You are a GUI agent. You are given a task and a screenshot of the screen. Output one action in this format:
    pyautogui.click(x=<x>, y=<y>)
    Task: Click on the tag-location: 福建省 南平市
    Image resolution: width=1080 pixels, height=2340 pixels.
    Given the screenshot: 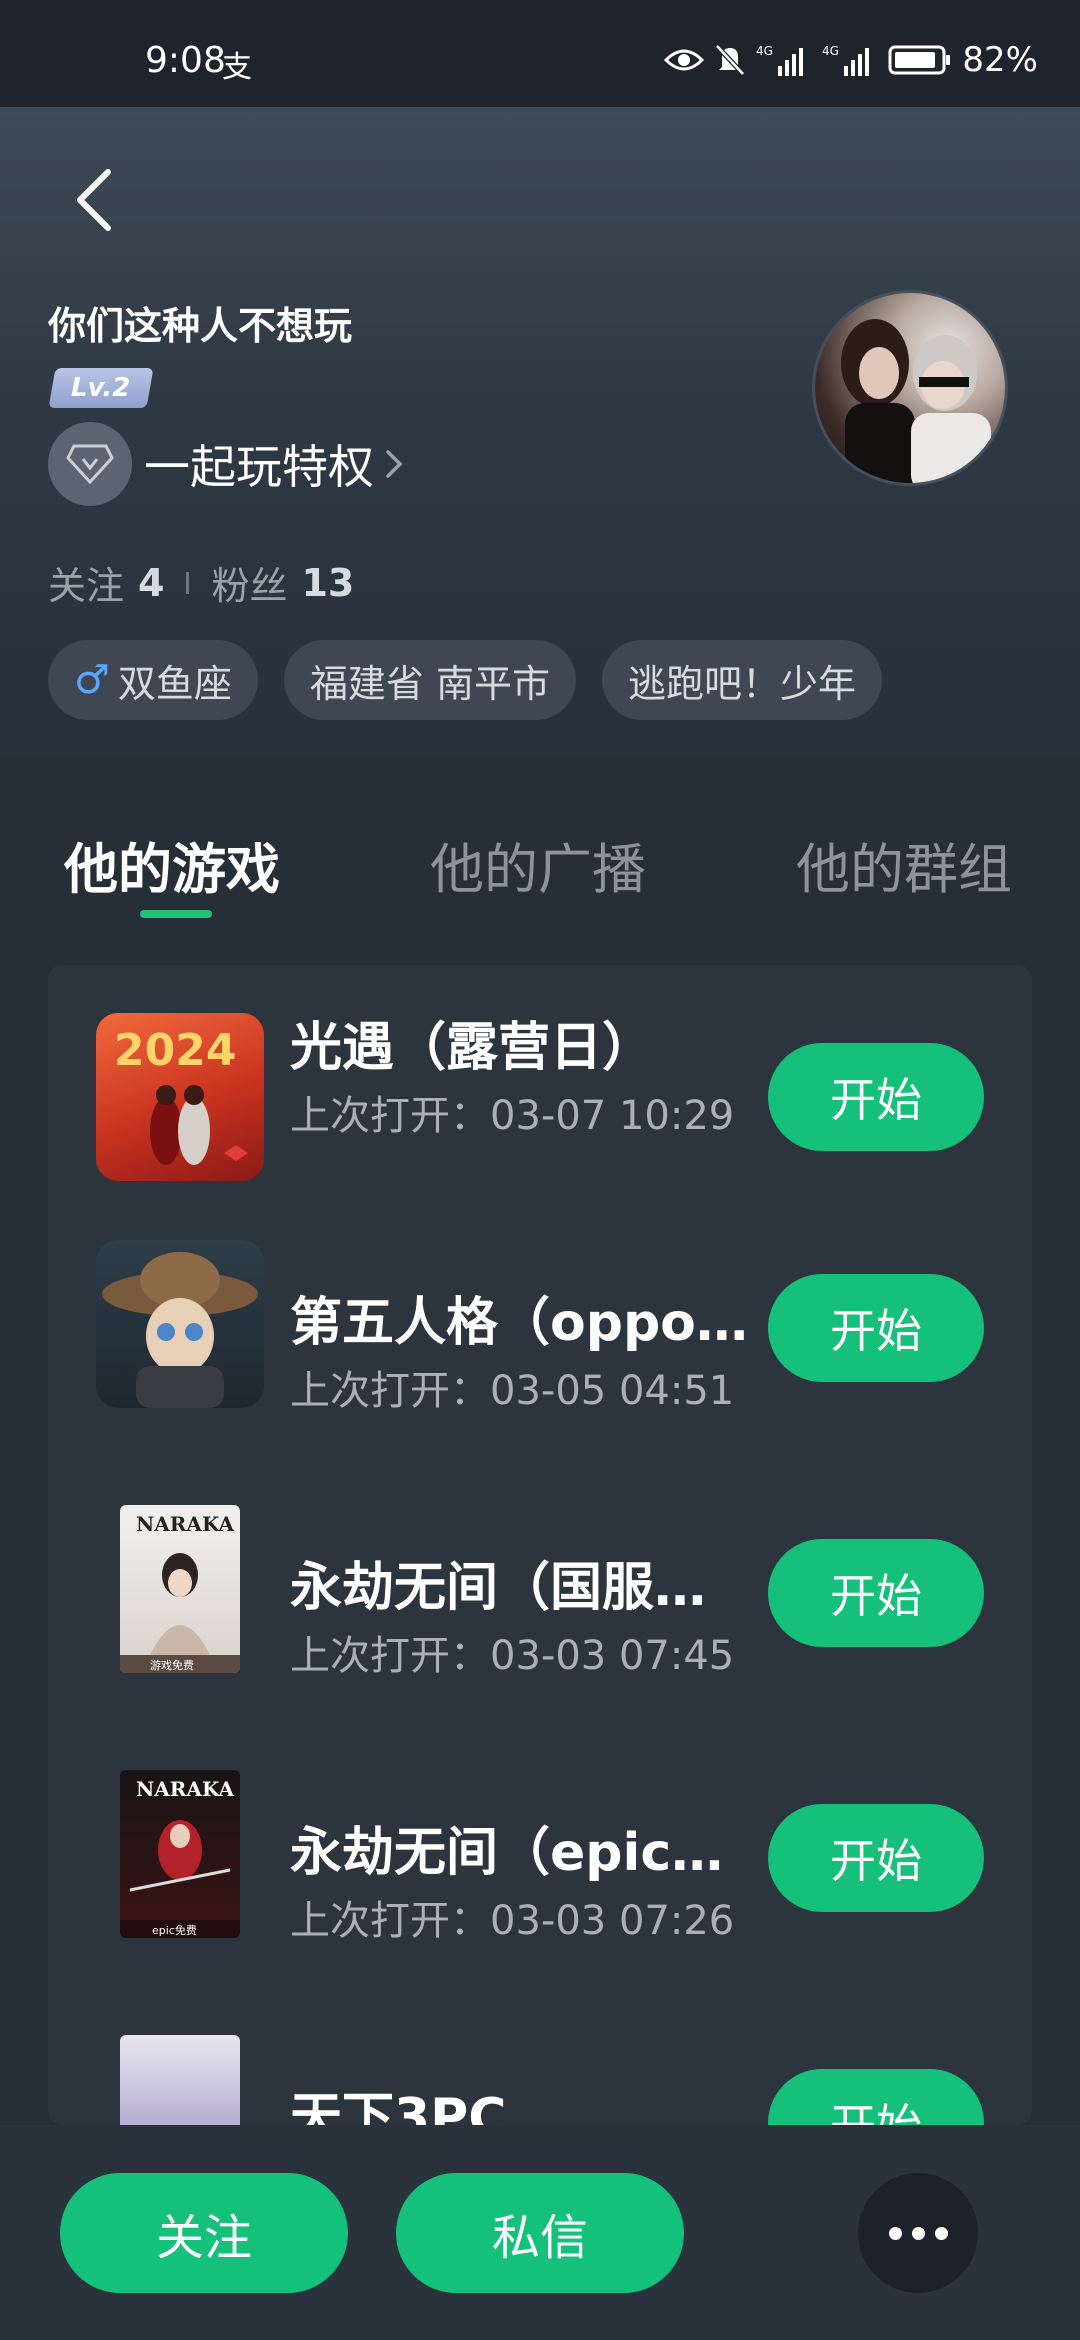 What is the action you would take?
    pyautogui.click(x=429, y=680)
    